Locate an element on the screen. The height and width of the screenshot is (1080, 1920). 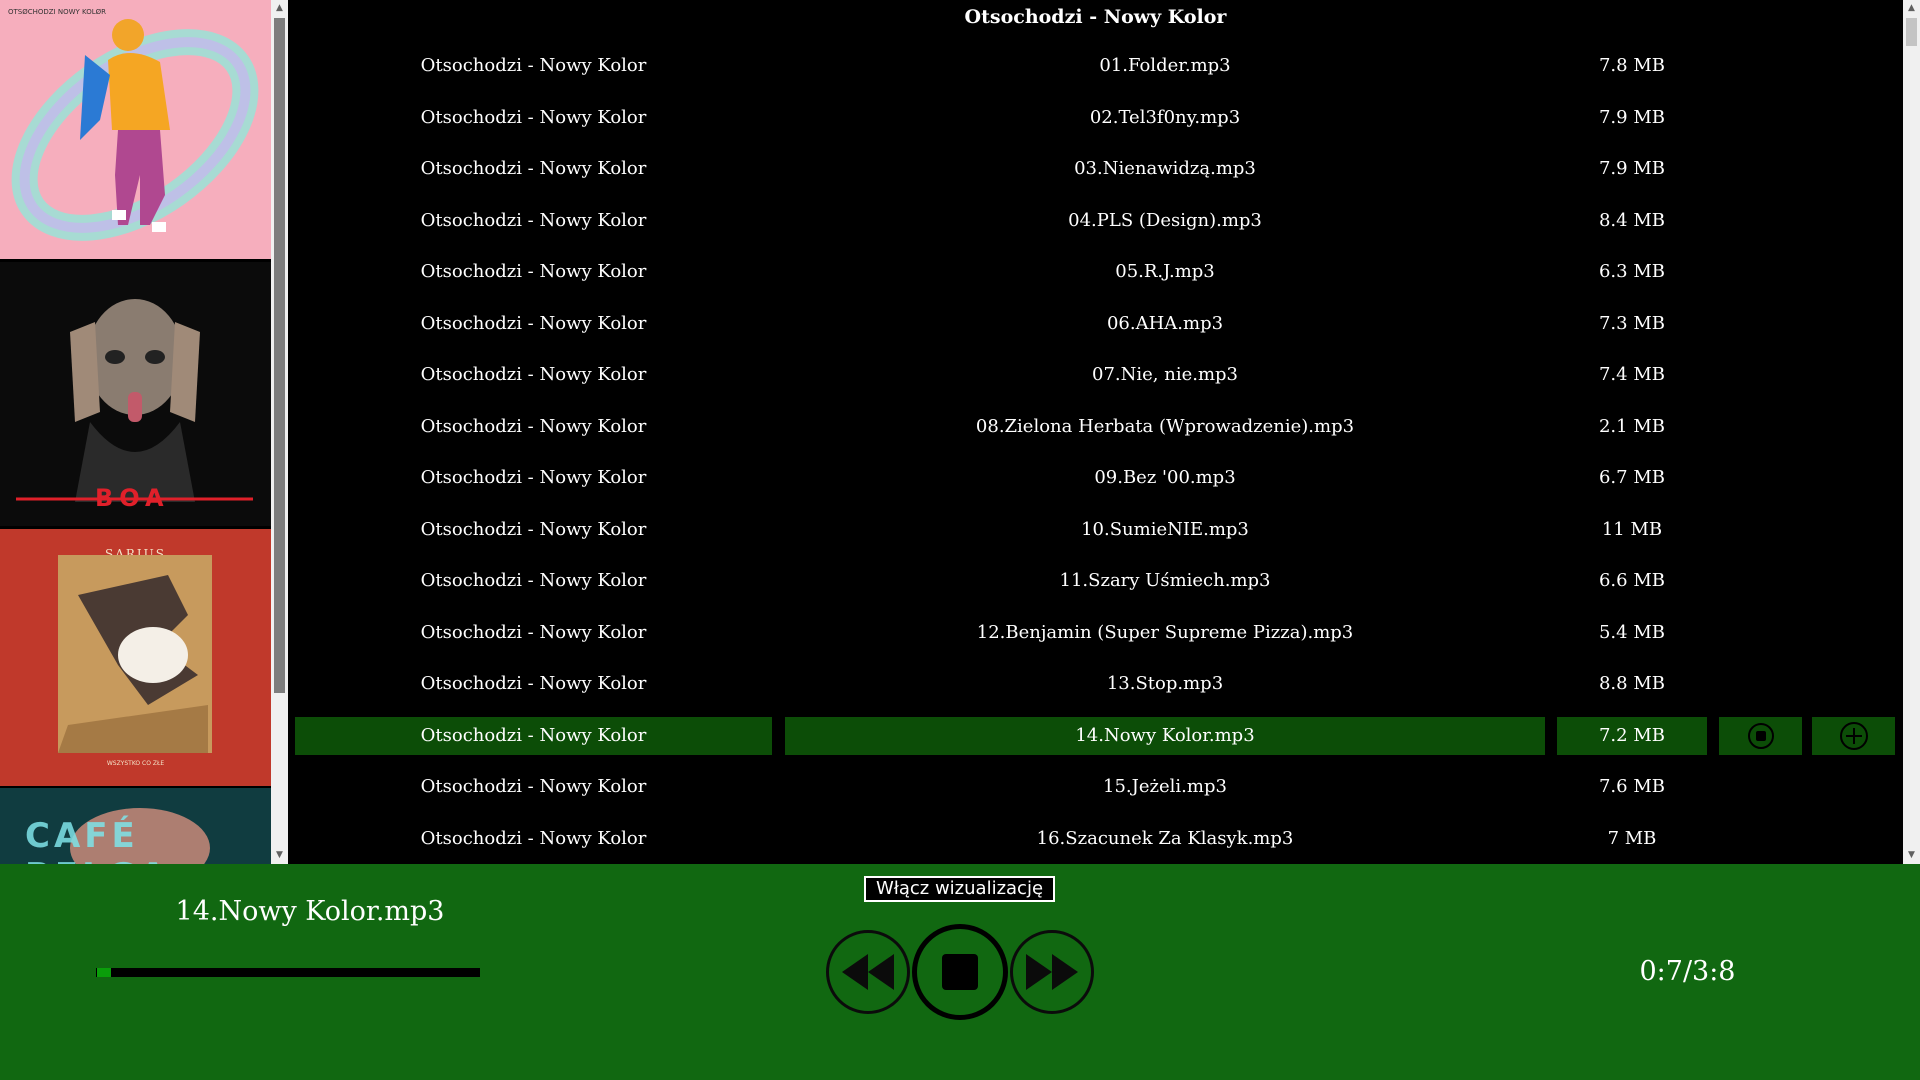
track-file-cell: 11.Szary Uśmiech.mp3 is located at coordinates (1165, 581).